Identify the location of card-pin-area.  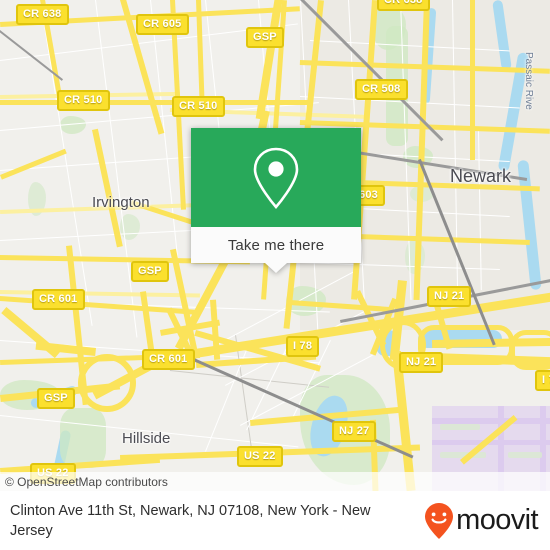
(276, 177).